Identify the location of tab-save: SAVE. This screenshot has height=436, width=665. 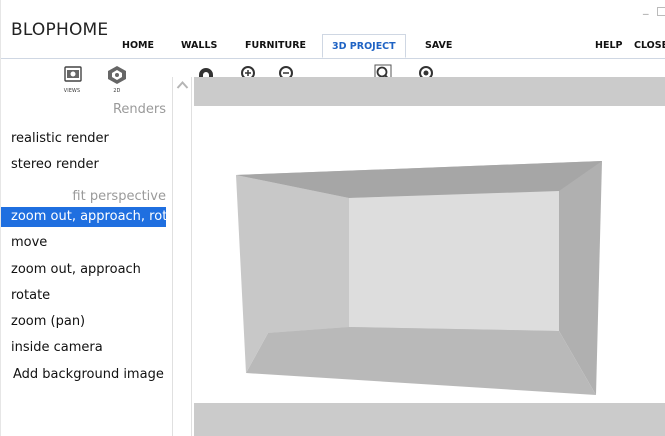
(438, 45).